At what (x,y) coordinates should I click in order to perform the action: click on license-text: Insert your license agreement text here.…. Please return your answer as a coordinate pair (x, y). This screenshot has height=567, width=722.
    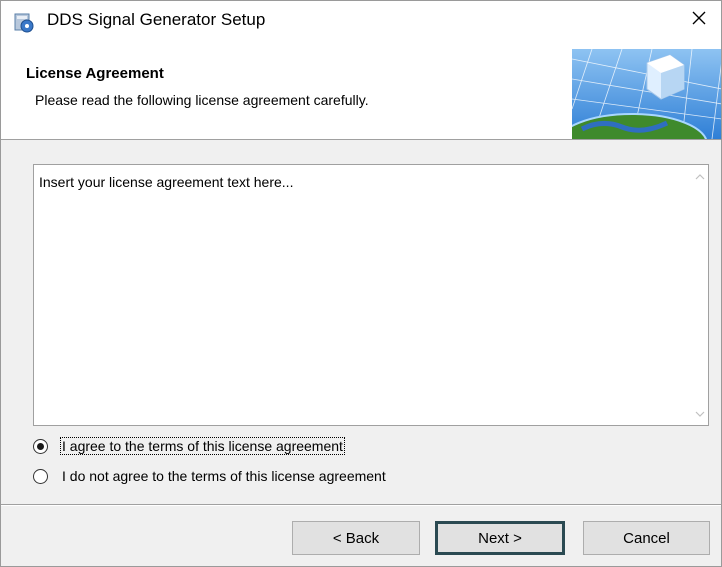
    Looking at the image, I should click on (166, 182).